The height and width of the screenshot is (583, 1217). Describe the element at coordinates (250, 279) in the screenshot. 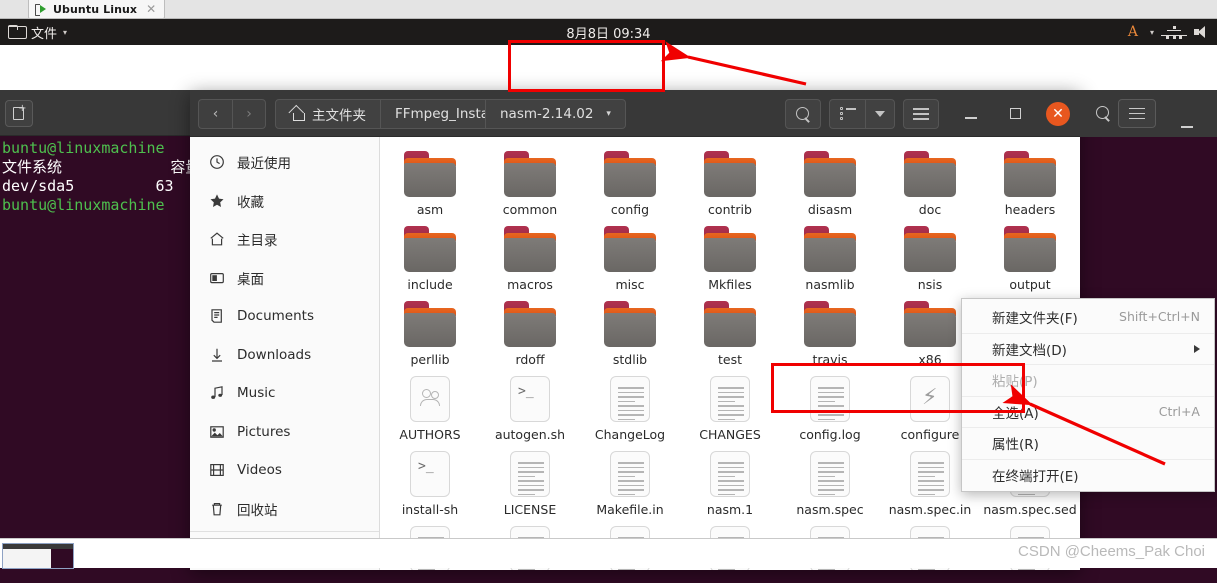

I see `sidebar-item-label: 桌面` at that location.